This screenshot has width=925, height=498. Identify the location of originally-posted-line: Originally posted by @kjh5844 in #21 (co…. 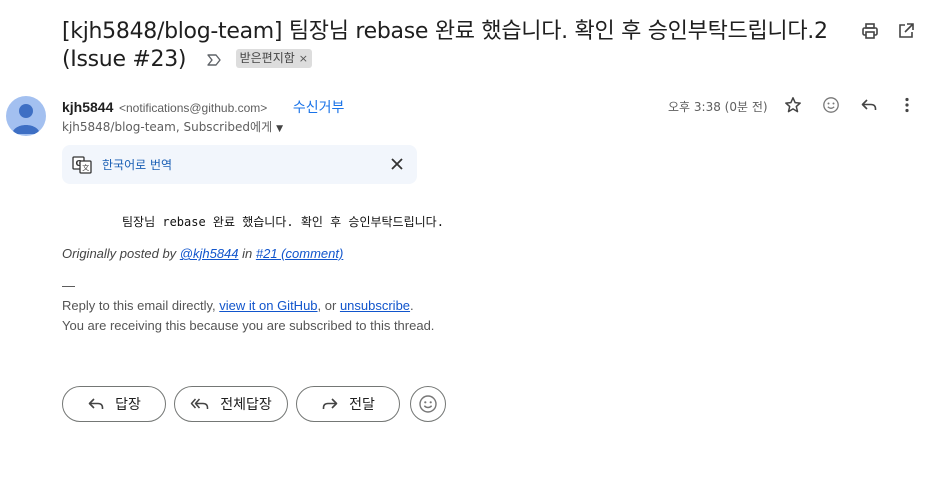
(202, 253).